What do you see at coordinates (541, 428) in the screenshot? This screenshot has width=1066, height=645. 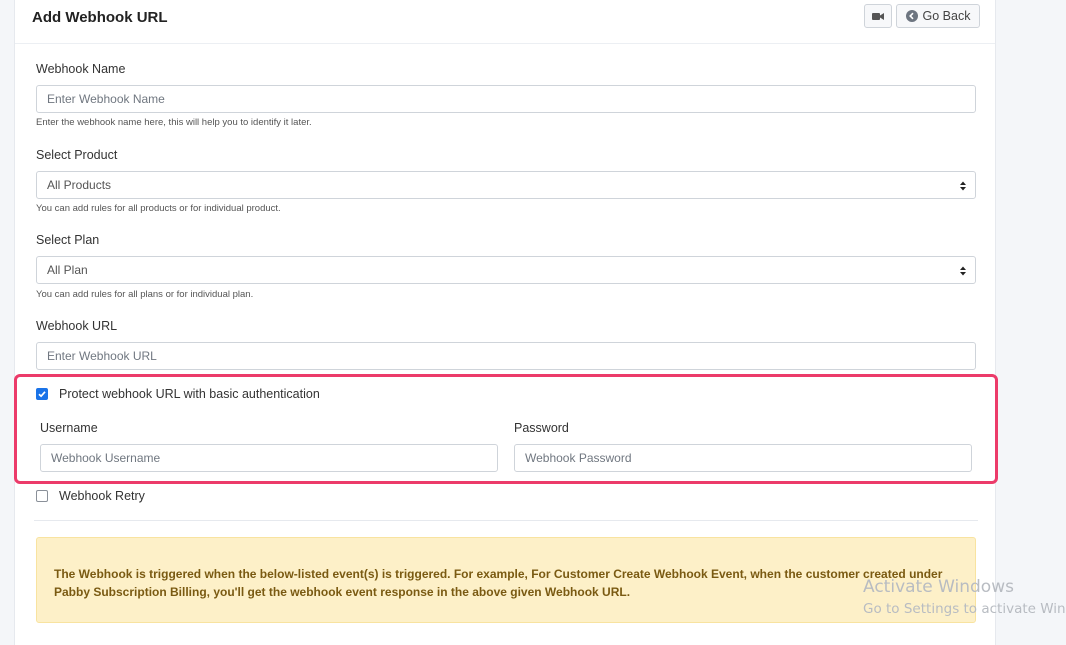 I see `password-label: Password` at bounding box center [541, 428].